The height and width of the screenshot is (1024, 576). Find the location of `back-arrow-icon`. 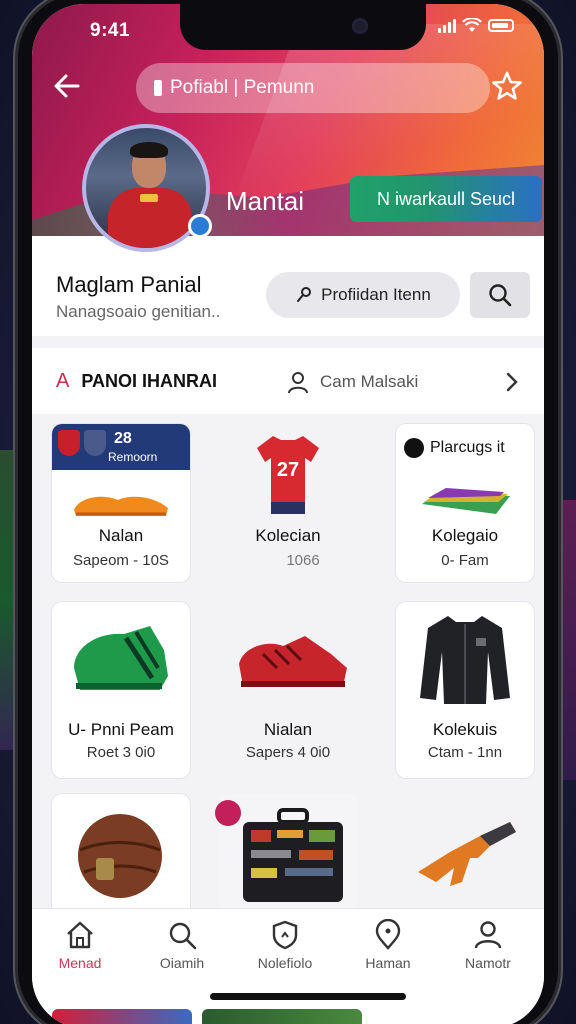

back-arrow-icon is located at coordinates (67, 86).